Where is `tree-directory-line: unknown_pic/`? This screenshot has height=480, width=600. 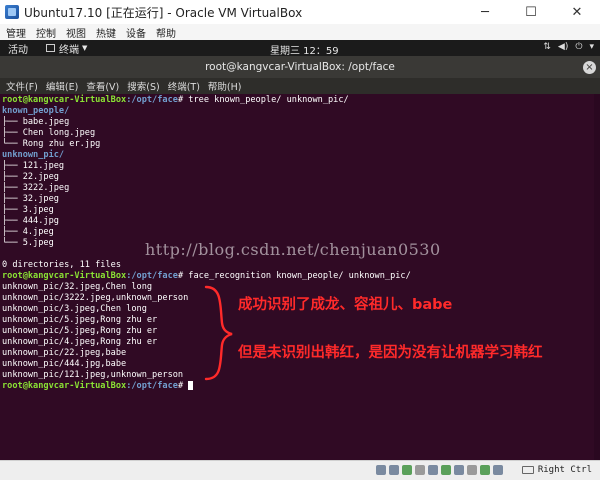 tree-directory-line: unknown_pic/ is located at coordinates (33, 155).